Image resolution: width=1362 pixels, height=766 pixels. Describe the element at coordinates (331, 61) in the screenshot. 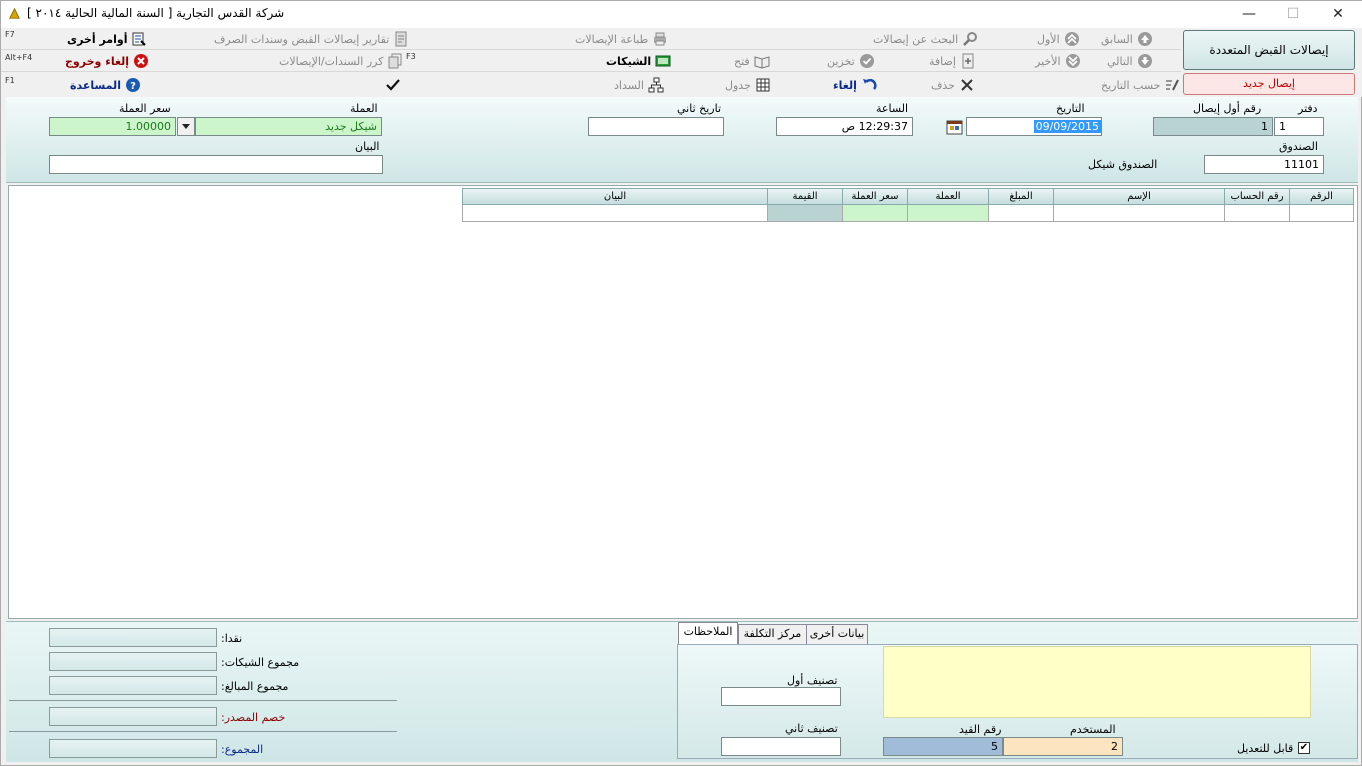

I see `repeat-vouchers-label: كرر السندات/الإيصالات` at that location.